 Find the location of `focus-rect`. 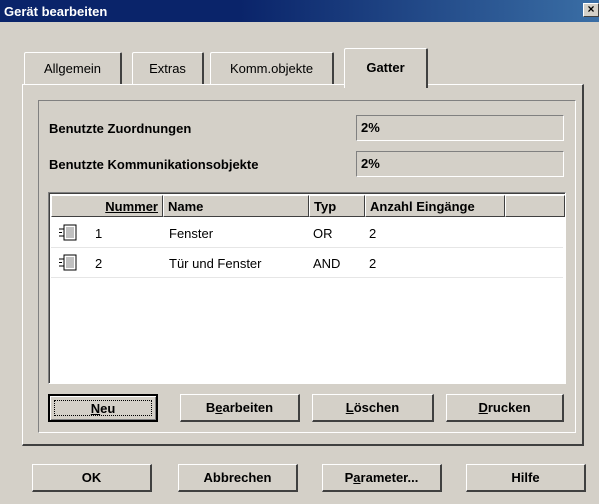

focus-rect is located at coordinates (103, 408).